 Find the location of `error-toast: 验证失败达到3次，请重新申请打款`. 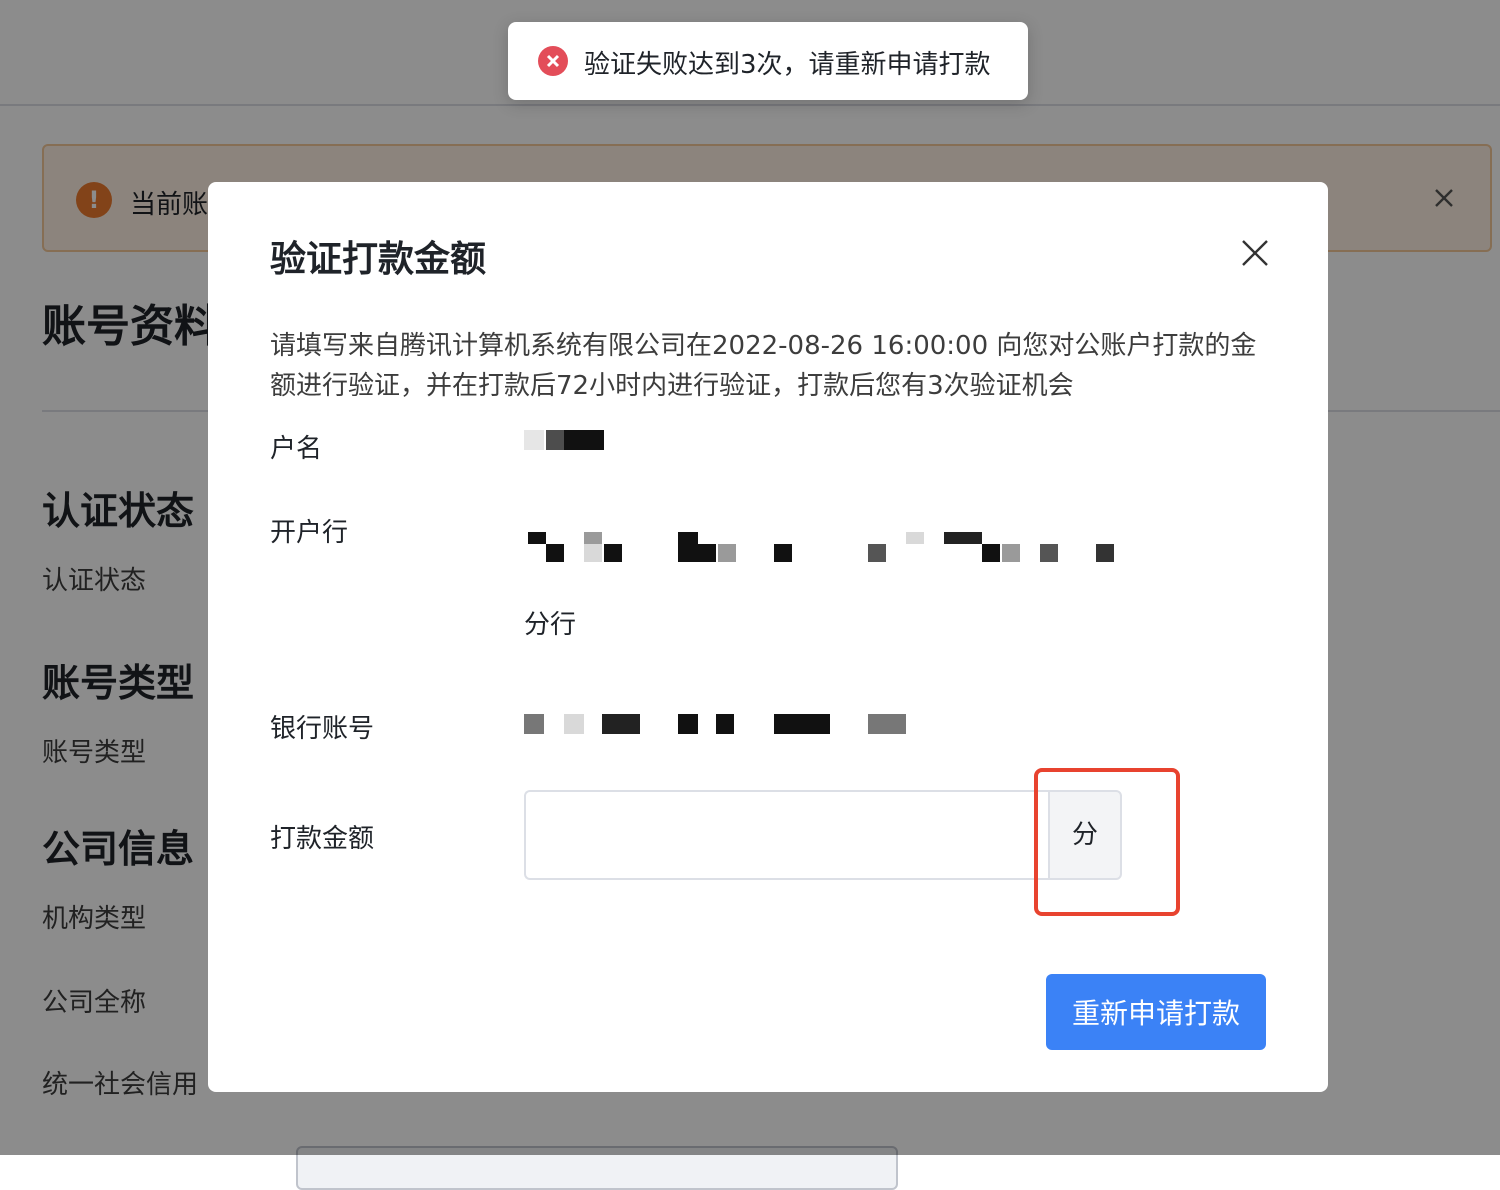

error-toast: 验证失败达到3次，请重新申请打款 is located at coordinates (768, 61).